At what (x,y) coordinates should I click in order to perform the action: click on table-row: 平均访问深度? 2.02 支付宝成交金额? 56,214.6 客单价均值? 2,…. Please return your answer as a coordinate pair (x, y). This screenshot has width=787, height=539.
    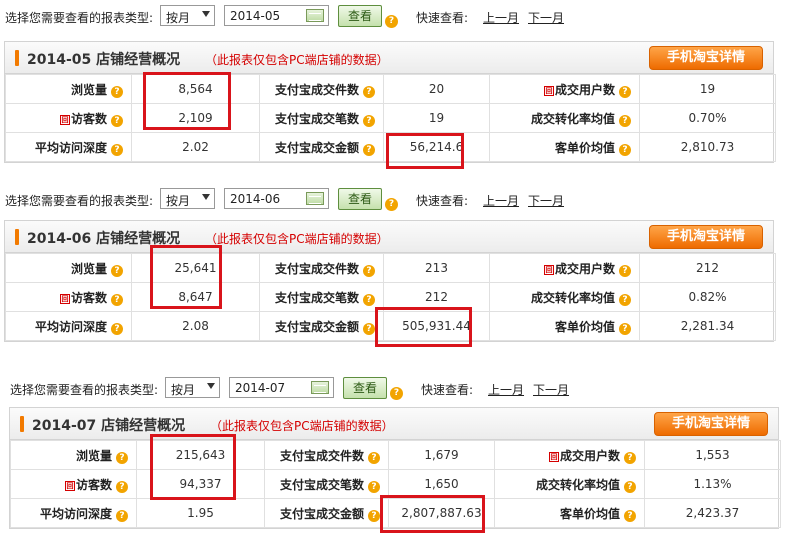
    Looking at the image, I should click on (390, 147).